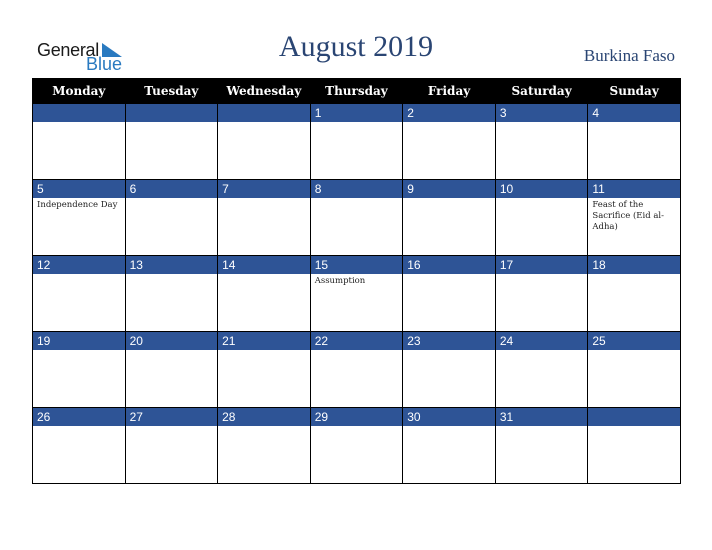 The width and height of the screenshot is (712, 550). Describe the element at coordinates (449, 141) in the screenshot. I see `day-cell: 2` at that location.